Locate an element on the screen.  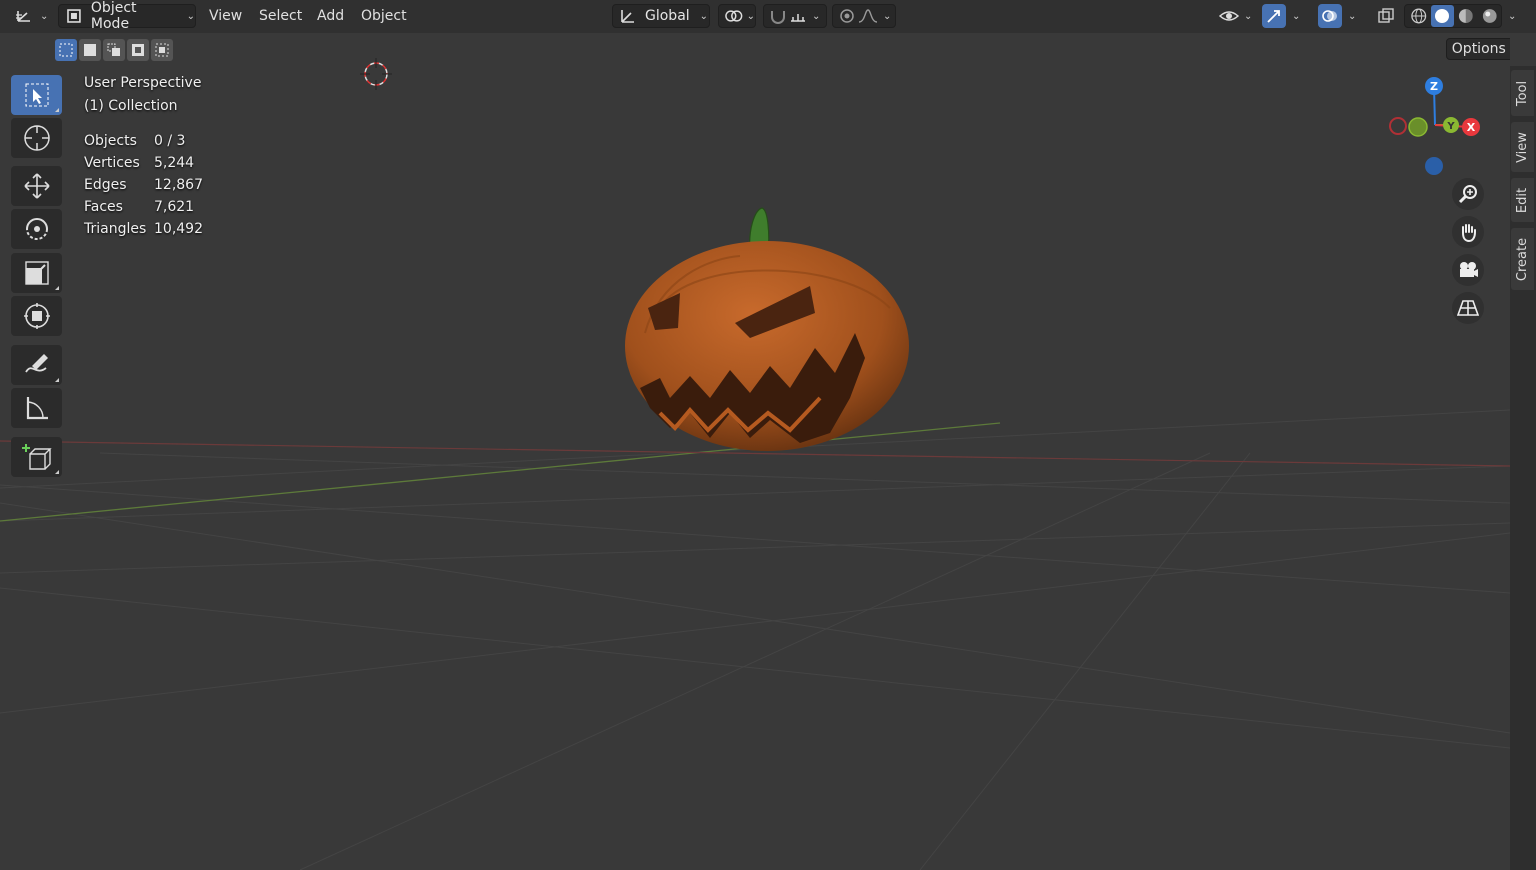
stat-row: Vertices 5,244 is located at coordinates (143, 166).